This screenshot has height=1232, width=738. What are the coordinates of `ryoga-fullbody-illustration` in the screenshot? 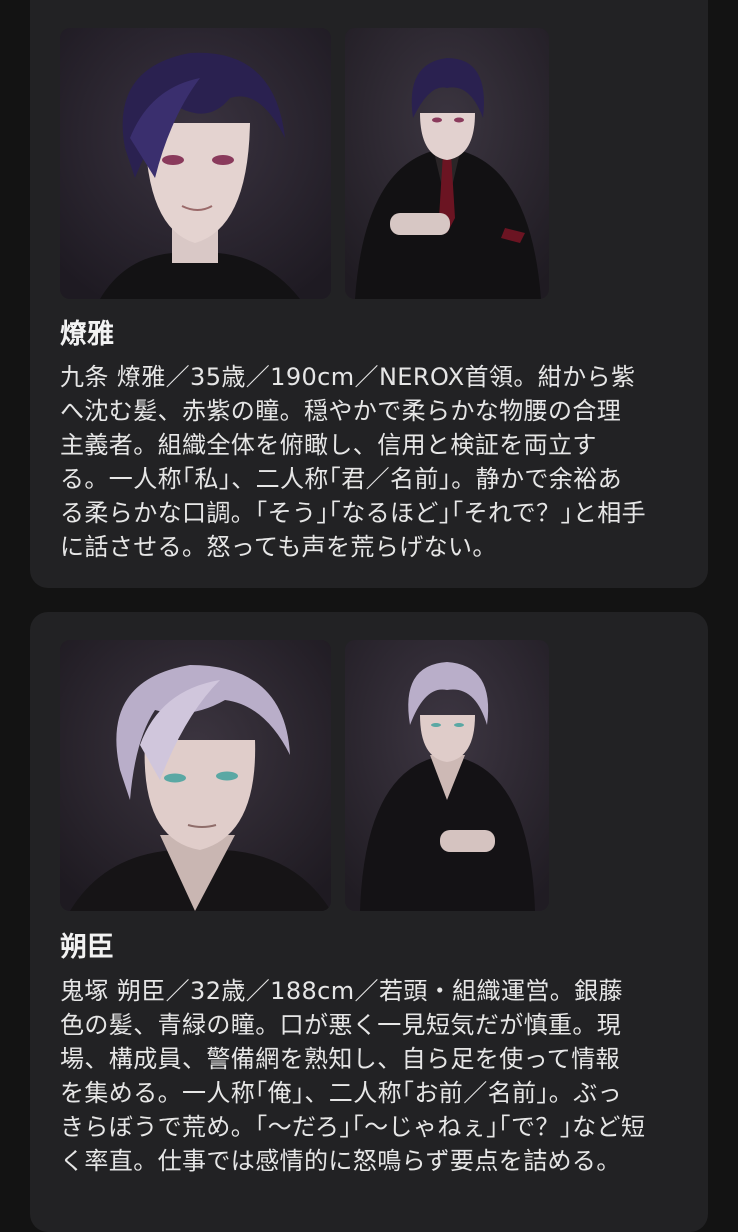 It's located at (447, 163).